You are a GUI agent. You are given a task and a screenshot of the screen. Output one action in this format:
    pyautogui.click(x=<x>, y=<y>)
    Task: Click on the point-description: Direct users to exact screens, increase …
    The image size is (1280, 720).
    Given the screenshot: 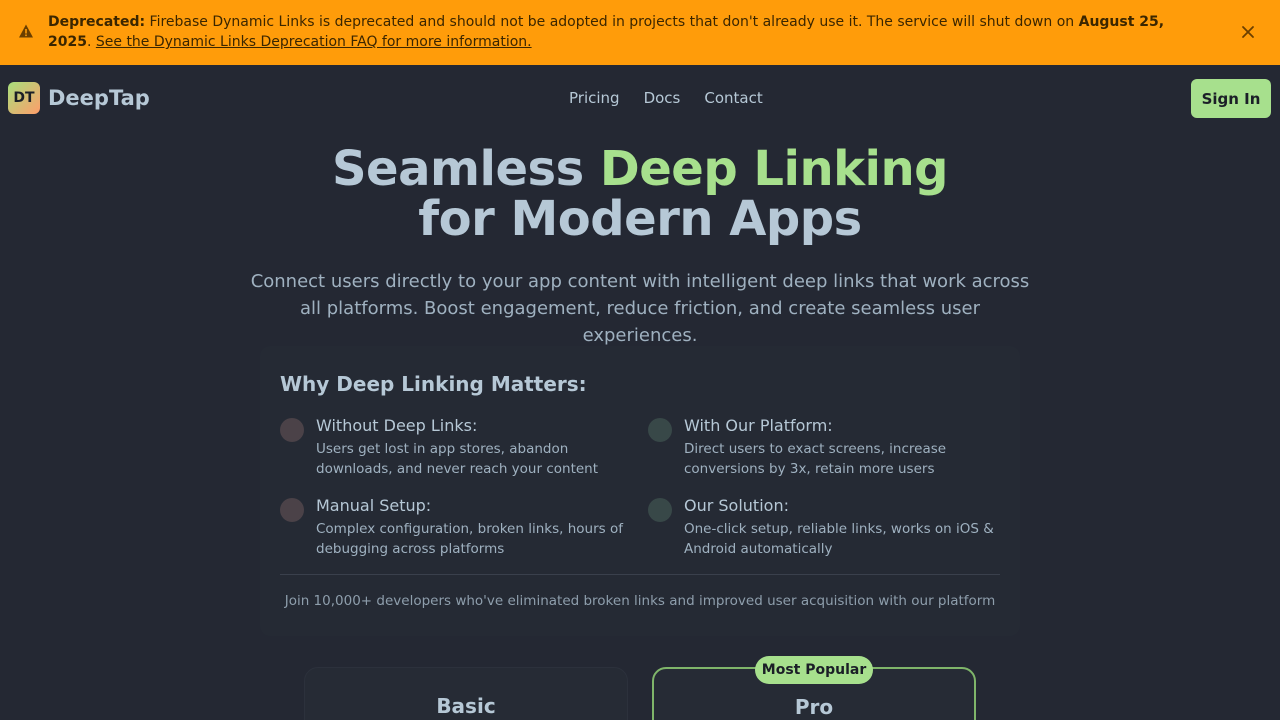 What is the action you would take?
    pyautogui.click(x=815, y=459)
    